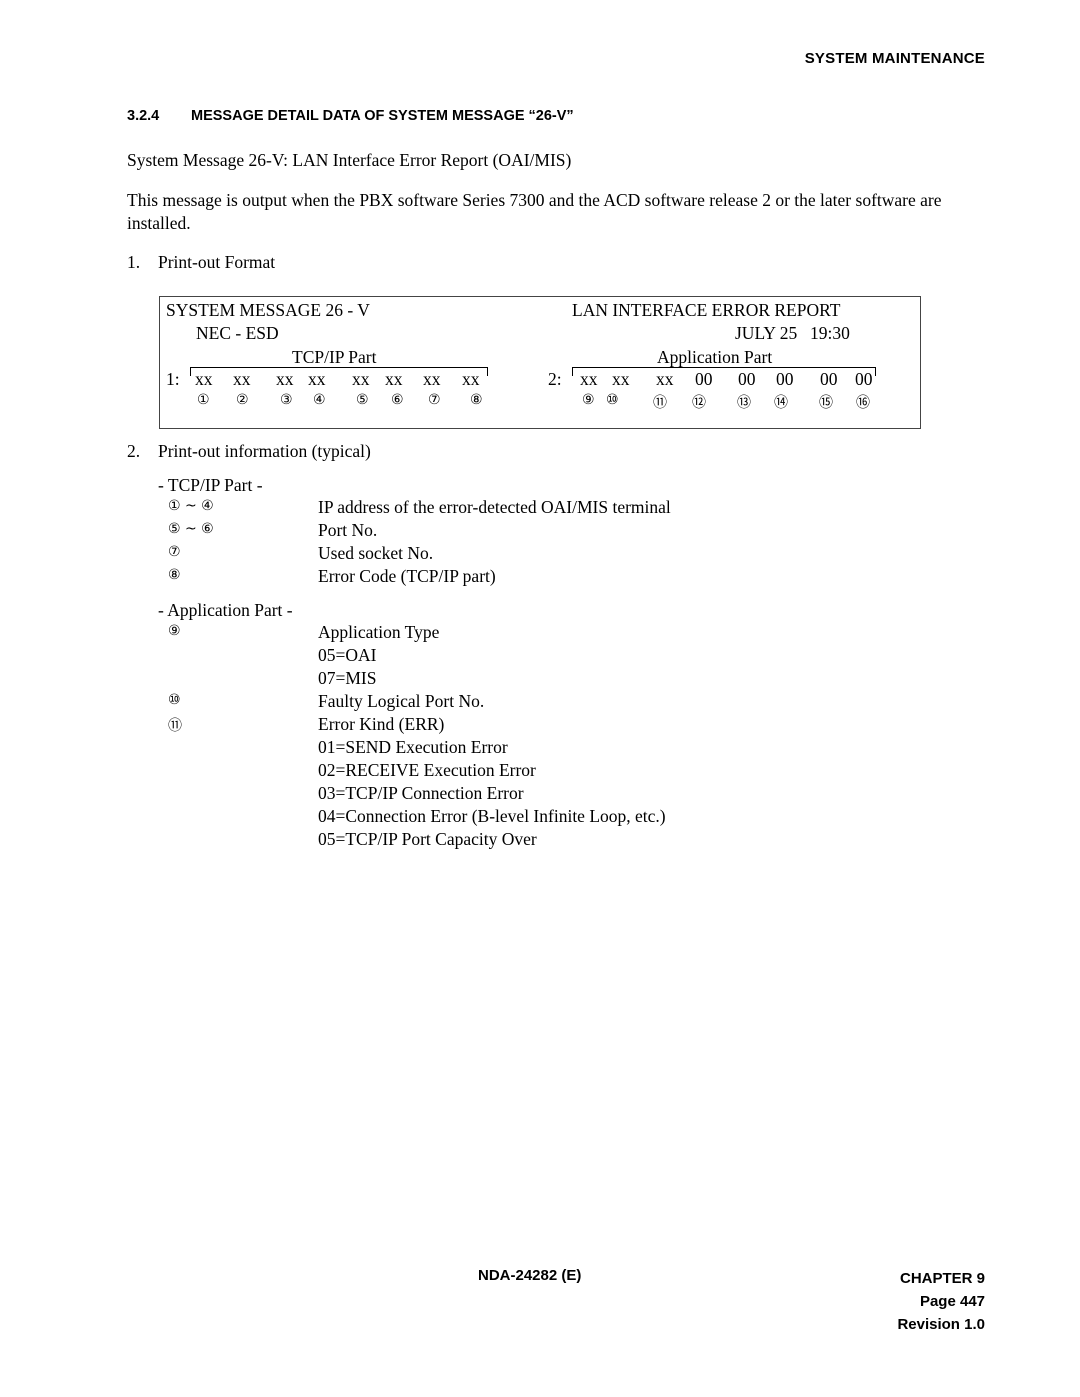 This screenshot has height=1397, width=1080. I want to click on row2-prefix: 2:, so click(555, 379).